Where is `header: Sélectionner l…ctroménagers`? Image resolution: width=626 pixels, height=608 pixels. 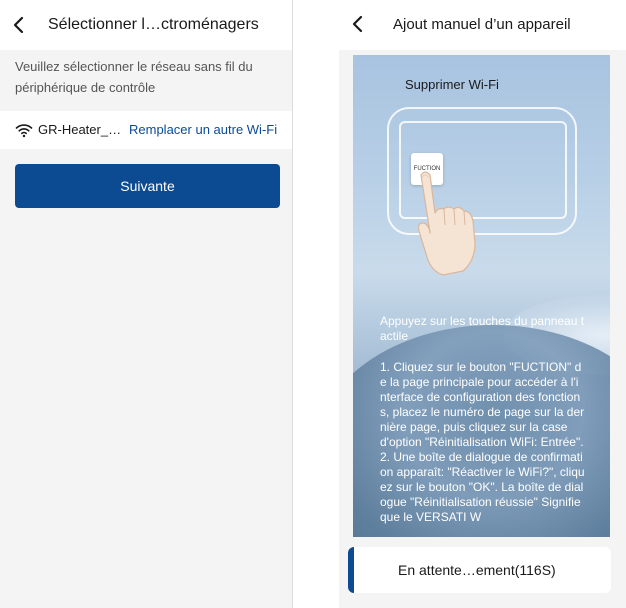 header: Sélectionner l…ctroménagers is located at coordinates (146, 25).